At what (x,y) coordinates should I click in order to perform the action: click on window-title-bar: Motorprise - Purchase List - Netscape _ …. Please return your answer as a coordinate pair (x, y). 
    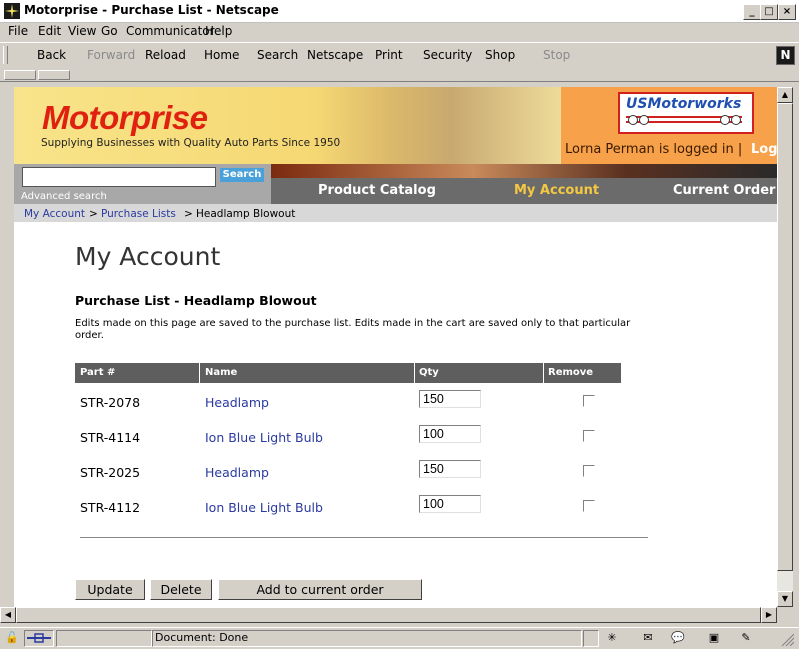
    Looking at the image, I should click on (399, 11).